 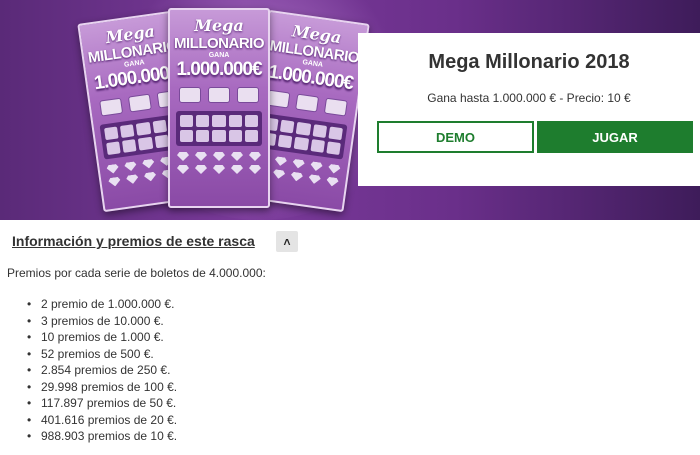 What do you see at coordinates (102, 354) in the screenshot?
I see `list-item: 52 premios de 500 €.` at bounding box center [102, 354].